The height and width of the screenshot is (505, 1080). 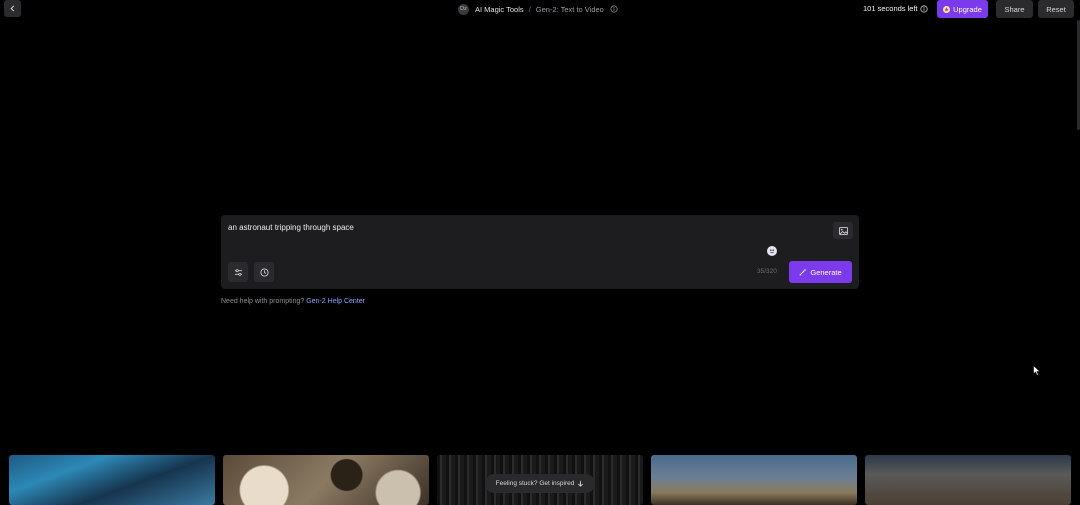 I want to click on upgrade-button: Upgrade, so click(x=962, y=9).